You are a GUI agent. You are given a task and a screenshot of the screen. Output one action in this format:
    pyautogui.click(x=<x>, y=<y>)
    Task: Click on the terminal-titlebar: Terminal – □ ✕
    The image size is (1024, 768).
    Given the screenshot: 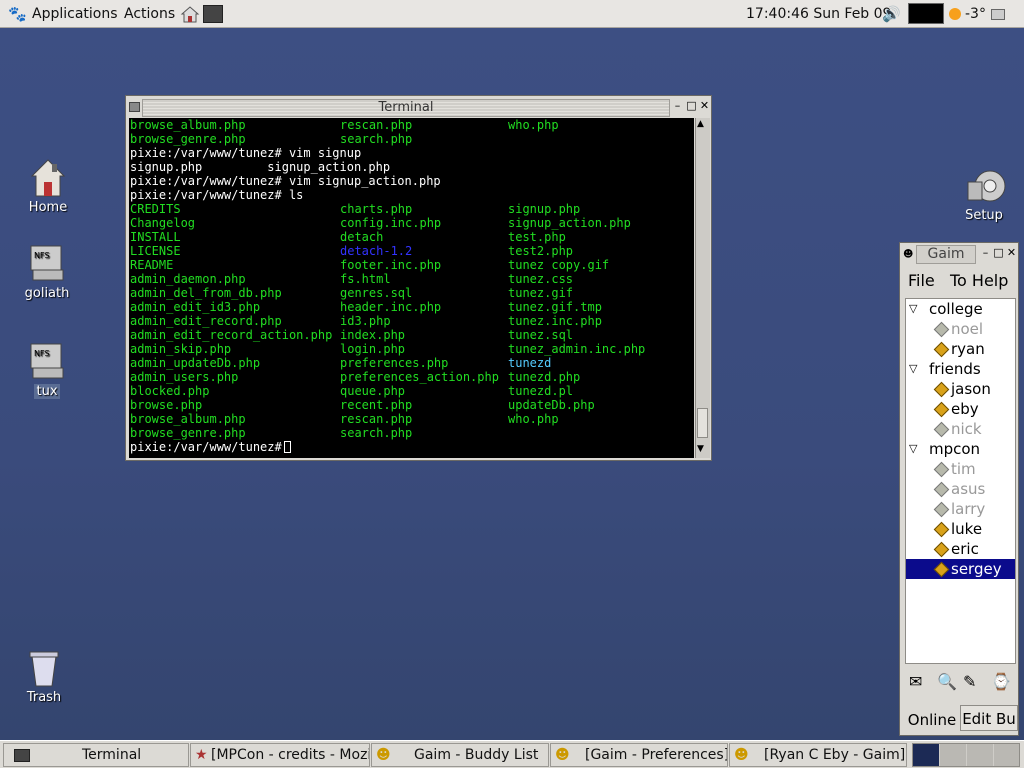 What is the action you would take?
    pyautogui.click(x=418, y=107)
    